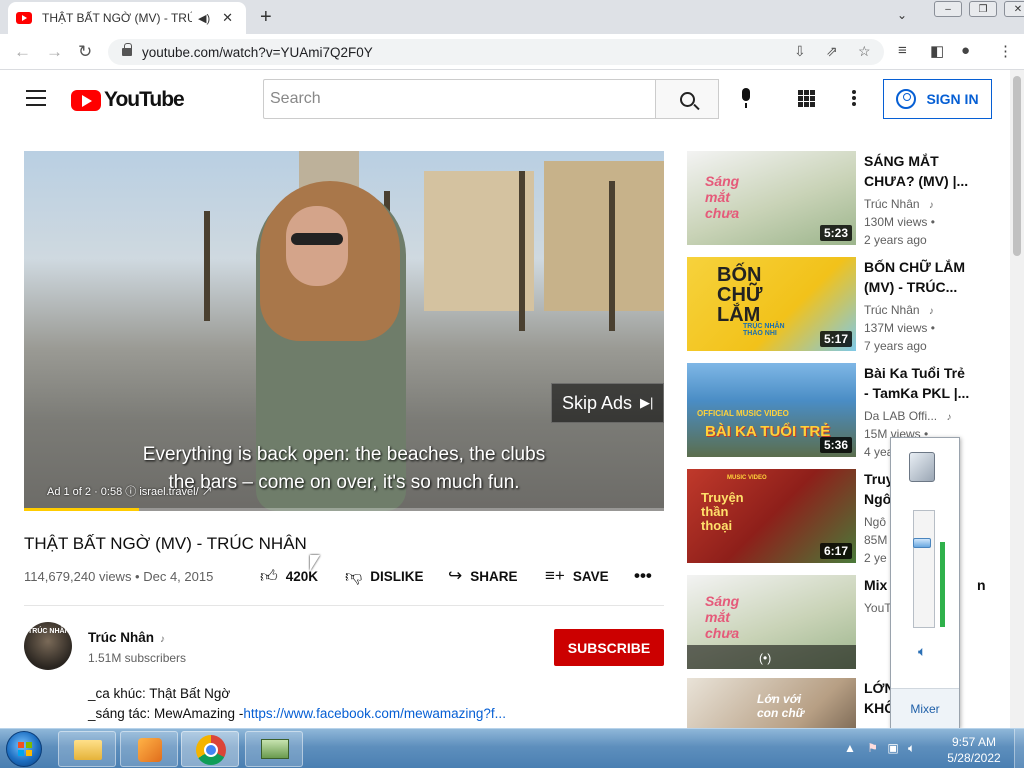  I want to click on folder-icon, so click(88, 750).